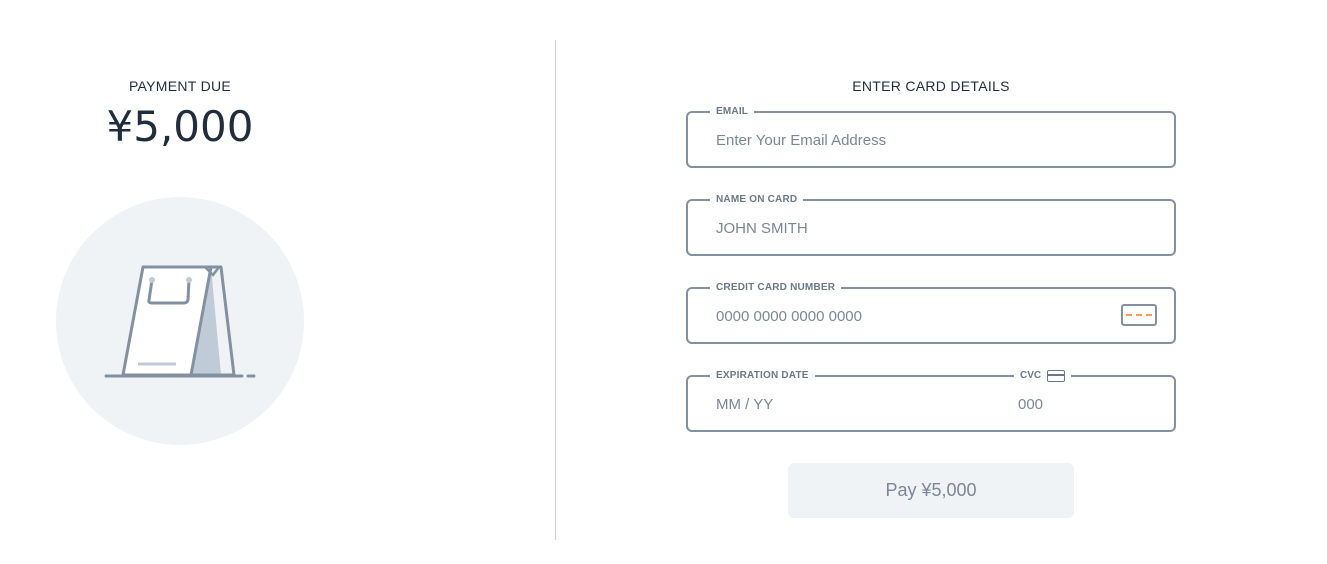 This screenshot has height=564, width=1327. I want to click on email-placeholder: Enter Your Email Address, so click(801, 140).